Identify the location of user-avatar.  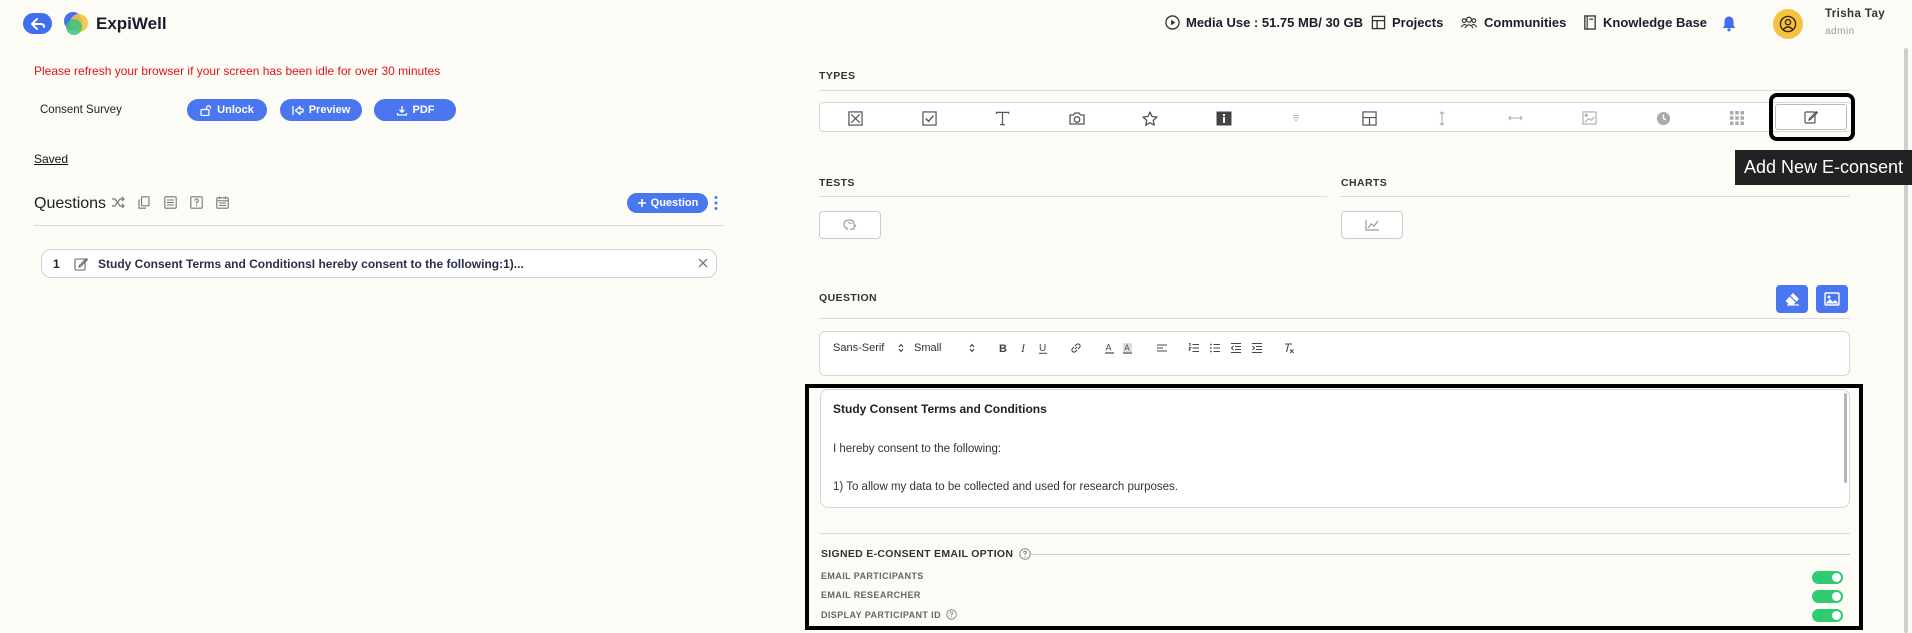
(1788, 24).